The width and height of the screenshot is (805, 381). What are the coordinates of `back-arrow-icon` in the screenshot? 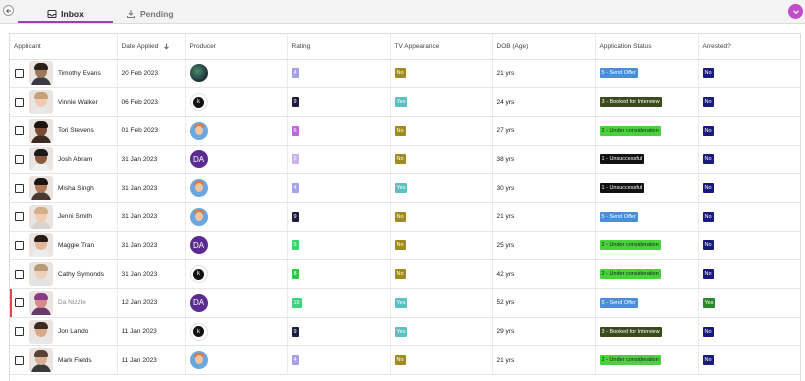 It's located at (8, 10).